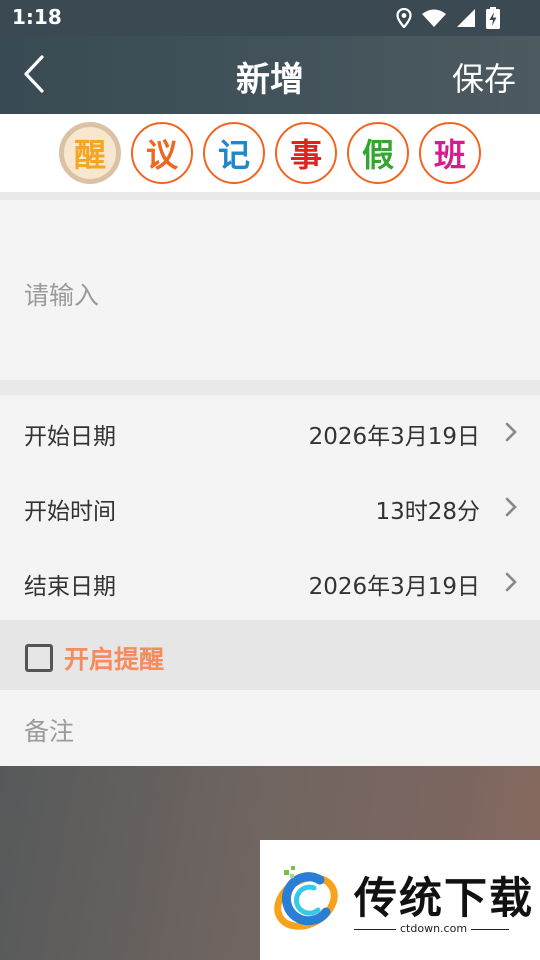 This screenshot has width=540, height=960. What do you see at coordinates (306, 153) in the screenshot?
I see `type-event-button: 事` at bounding box center [306, 153].